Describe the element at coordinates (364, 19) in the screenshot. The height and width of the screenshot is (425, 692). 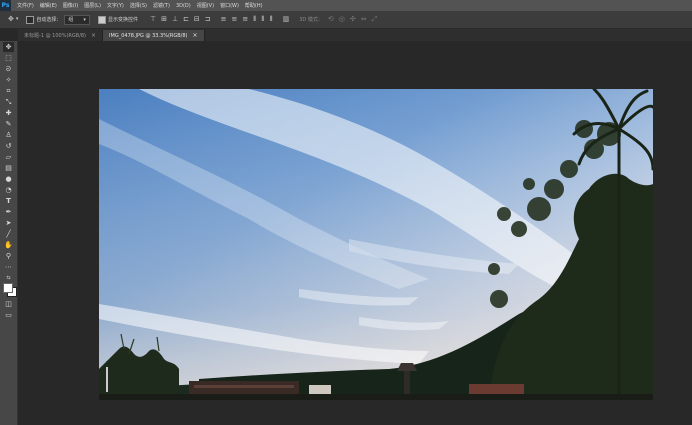
I see `3d-slide-icon: ⇔` at that location.